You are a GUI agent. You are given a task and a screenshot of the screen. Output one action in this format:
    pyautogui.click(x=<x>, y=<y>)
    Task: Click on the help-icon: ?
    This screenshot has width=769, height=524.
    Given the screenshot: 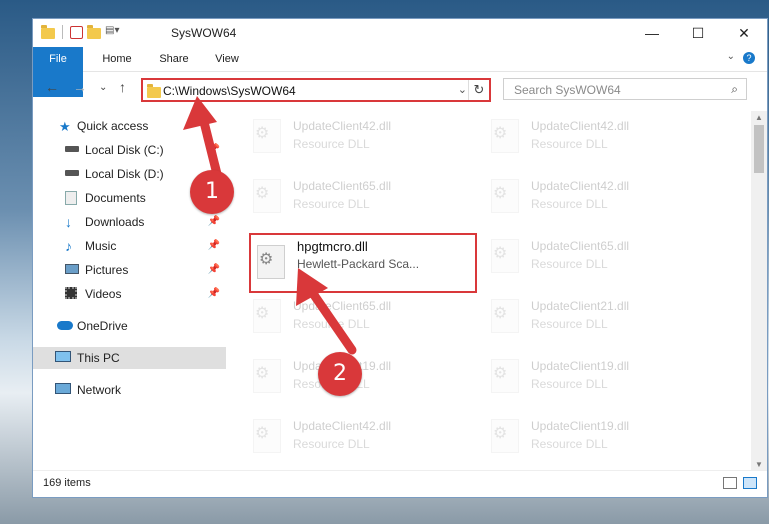 What is the action you would take?
    pyautogui.click(x=749, y=58)
    